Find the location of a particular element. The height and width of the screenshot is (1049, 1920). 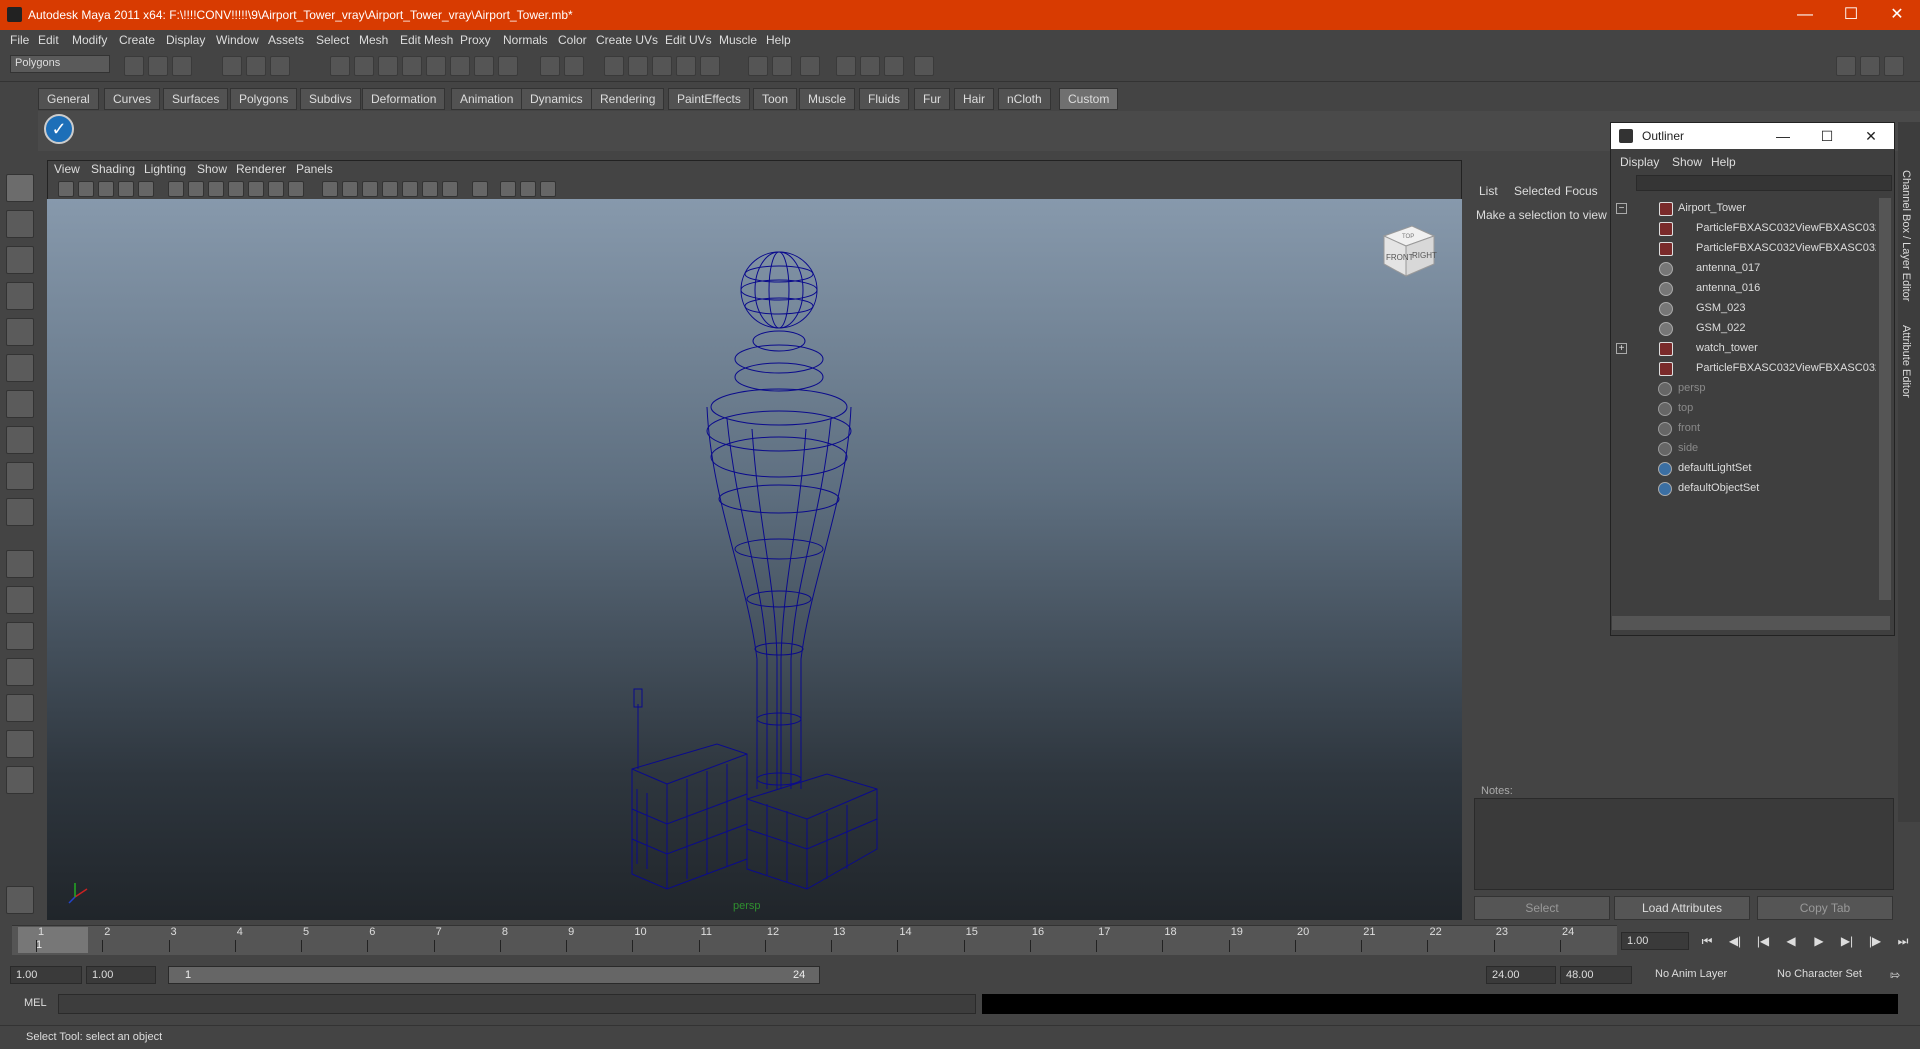

load-attributes-button: Load Attributes is located at coordinates (1682, 908).